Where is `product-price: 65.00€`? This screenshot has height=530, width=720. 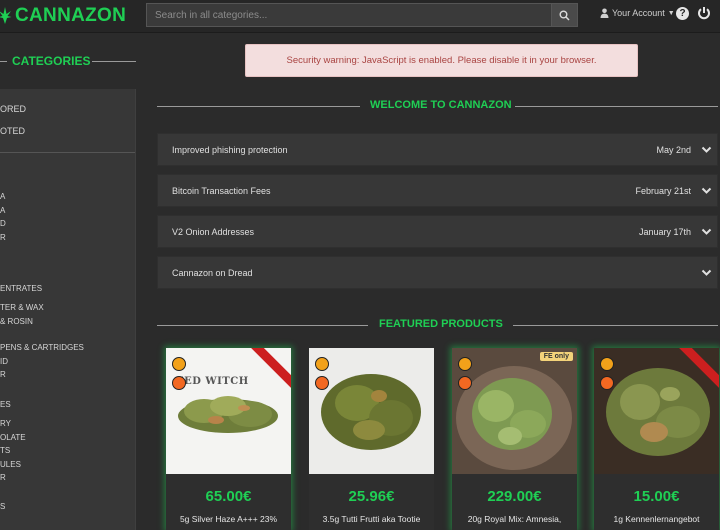
product-price: 65.00€ is located at coordinates (228, 496).